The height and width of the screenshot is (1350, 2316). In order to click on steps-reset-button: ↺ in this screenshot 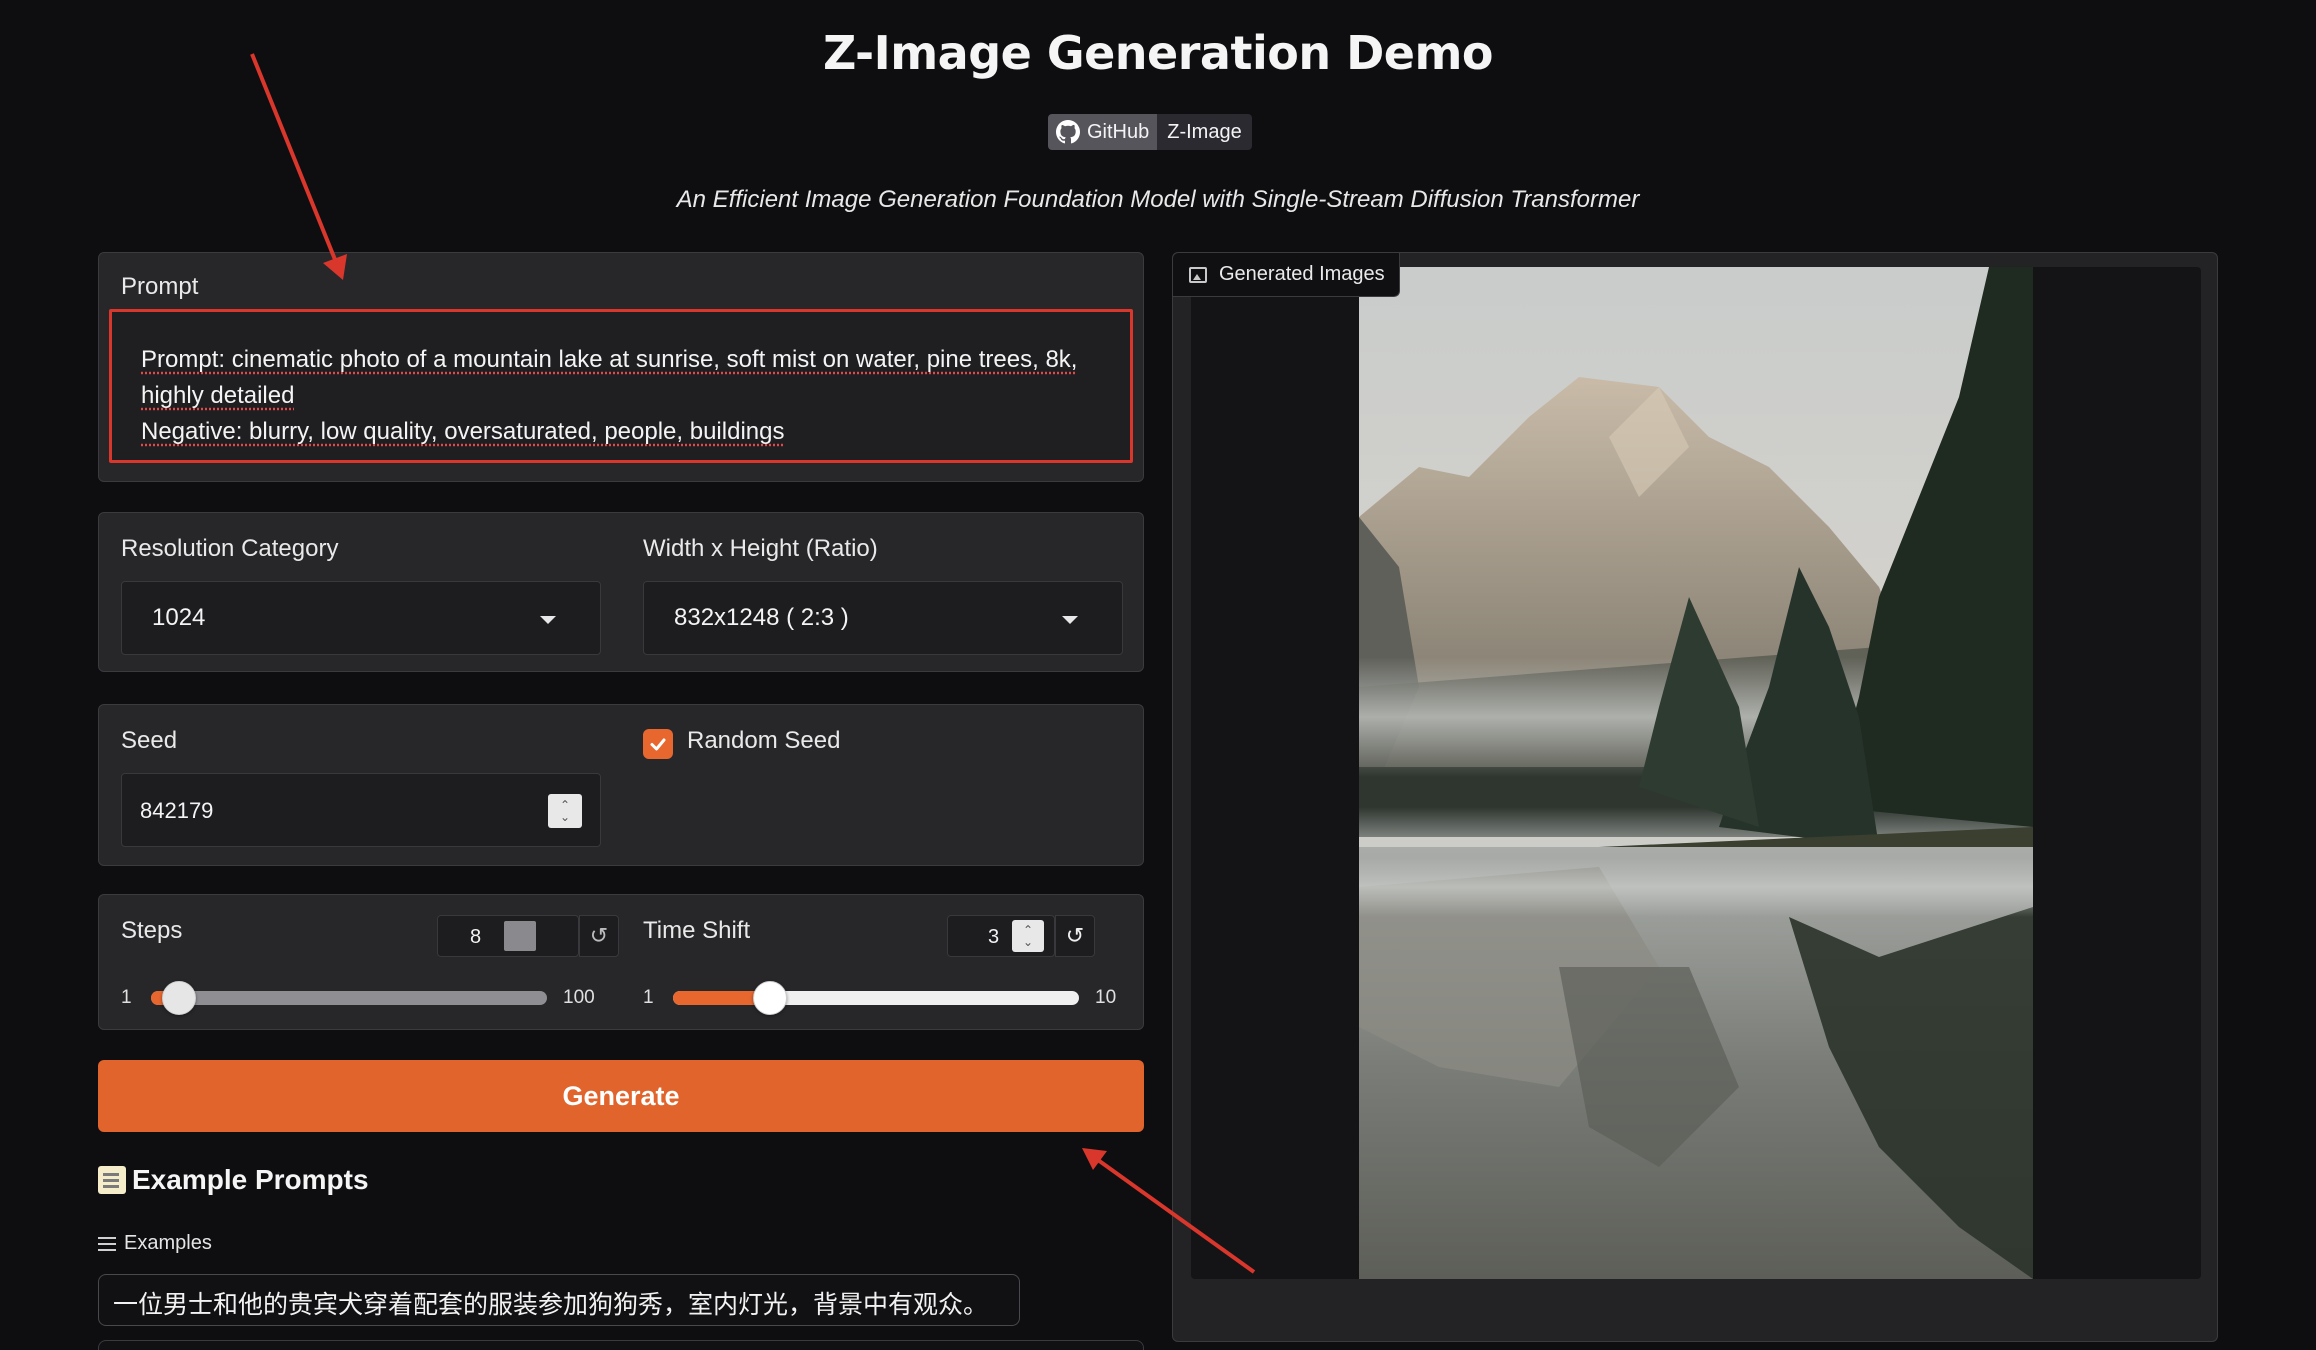, I will do `click(599, 936)`.